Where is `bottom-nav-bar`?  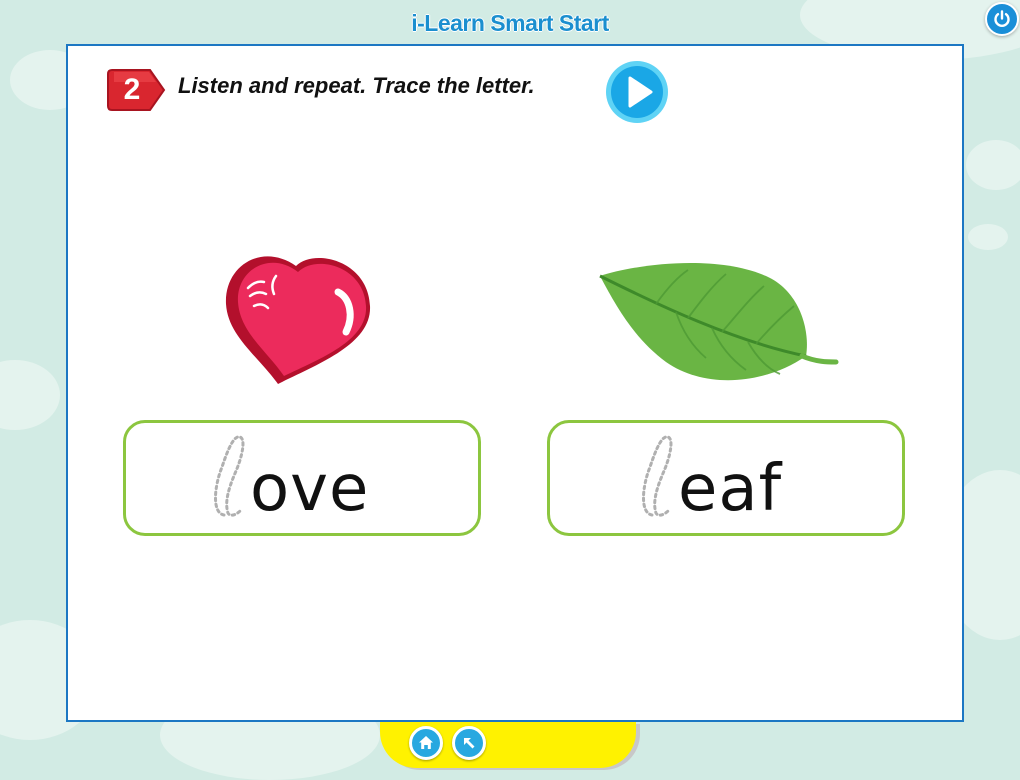
bottom-nav-bar is located at coordinates (508, 745).